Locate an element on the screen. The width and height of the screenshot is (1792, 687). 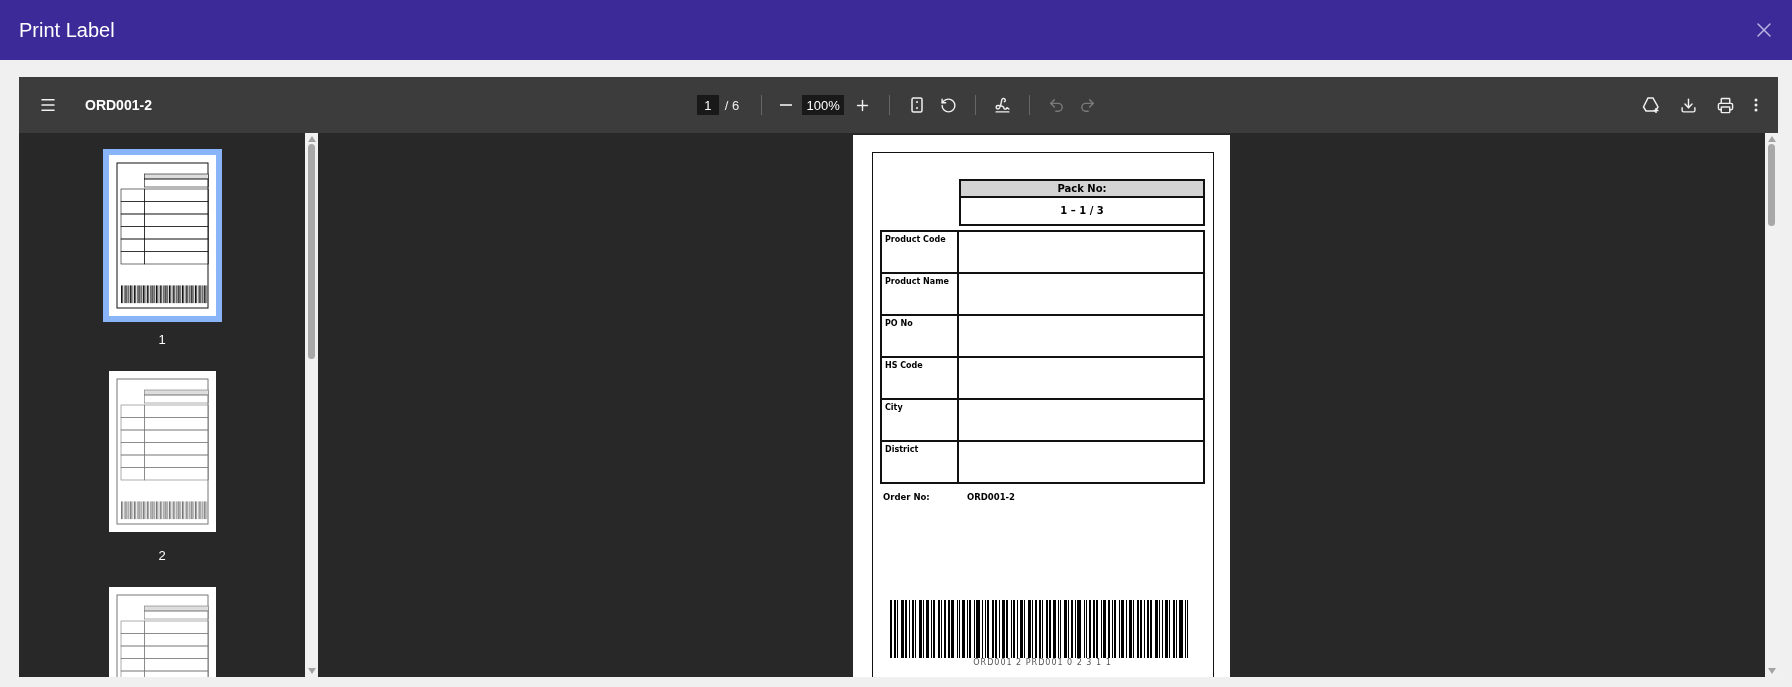
page-number-field: 1 is located at coordinates (707, 105).